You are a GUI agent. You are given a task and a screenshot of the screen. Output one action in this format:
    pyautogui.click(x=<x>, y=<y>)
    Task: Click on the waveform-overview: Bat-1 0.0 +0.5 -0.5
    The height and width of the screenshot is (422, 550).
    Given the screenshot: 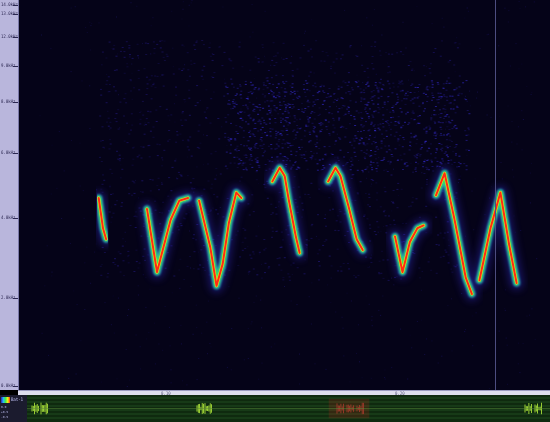 What is the action you would take?
    pyautogui.click(x=275, y=408)
    